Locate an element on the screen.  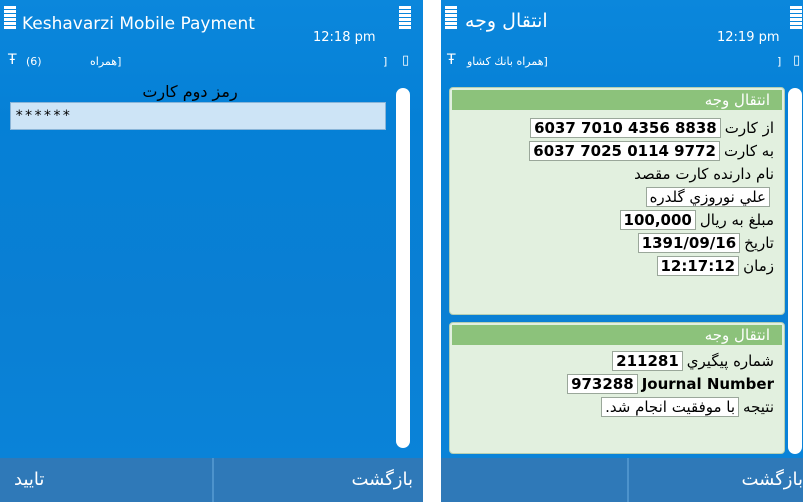
from-card-row: از كارت6037 7010 4356 8838 is located at coordinates (615, 129).